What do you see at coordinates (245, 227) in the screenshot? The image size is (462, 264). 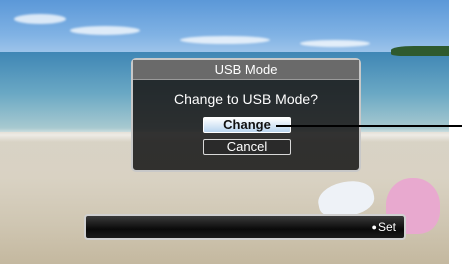 I see `status-bar: ●Set` at bounding box center [245, 227].